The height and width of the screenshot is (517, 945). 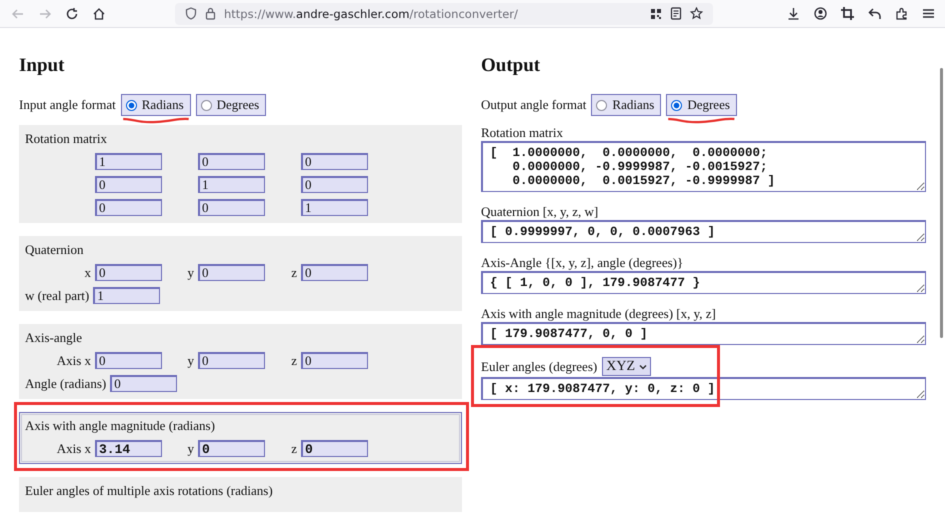 What do you see at coordinates (149, 491) in the screenshot?
I see `section-title: Euler angles of multiple axis rotations (radians)` at bounding box center [149, 491].